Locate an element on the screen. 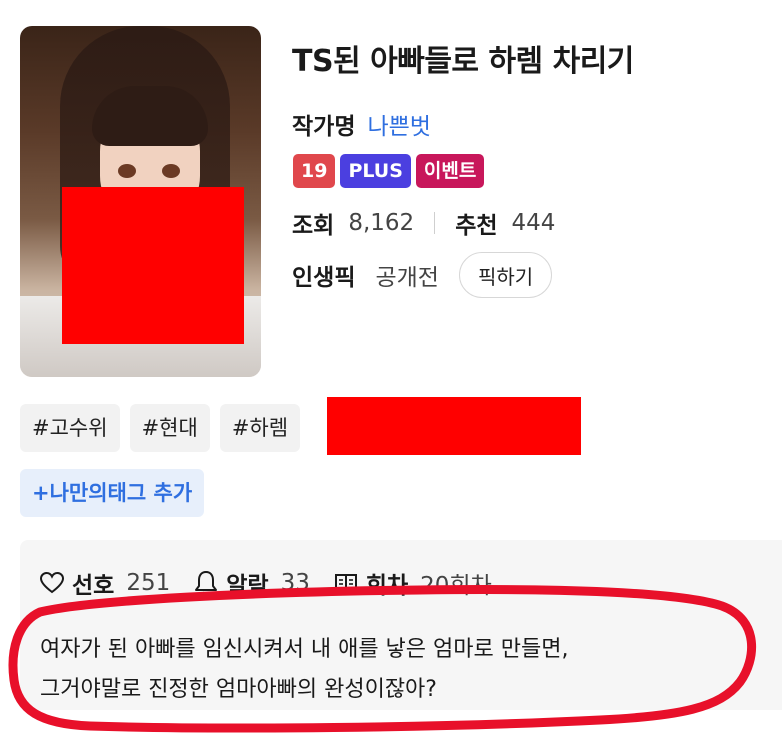 The width and height of the screenshot is (782, 738). author-name-link: 나쁜벗 is located at coordinates (398, 127).